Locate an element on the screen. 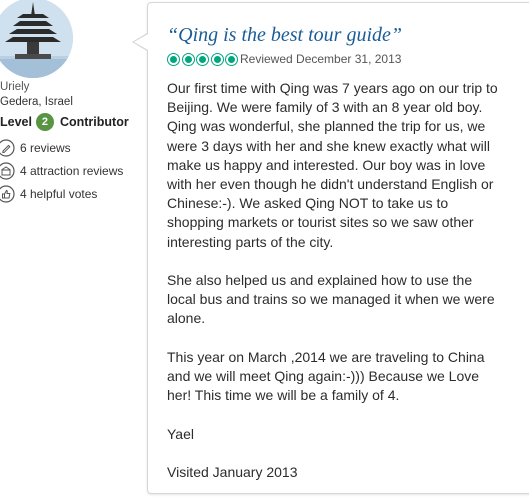 The width and height of the screenshot is (529, 501). level-prefix: Level is located at coordinates (16, 122).